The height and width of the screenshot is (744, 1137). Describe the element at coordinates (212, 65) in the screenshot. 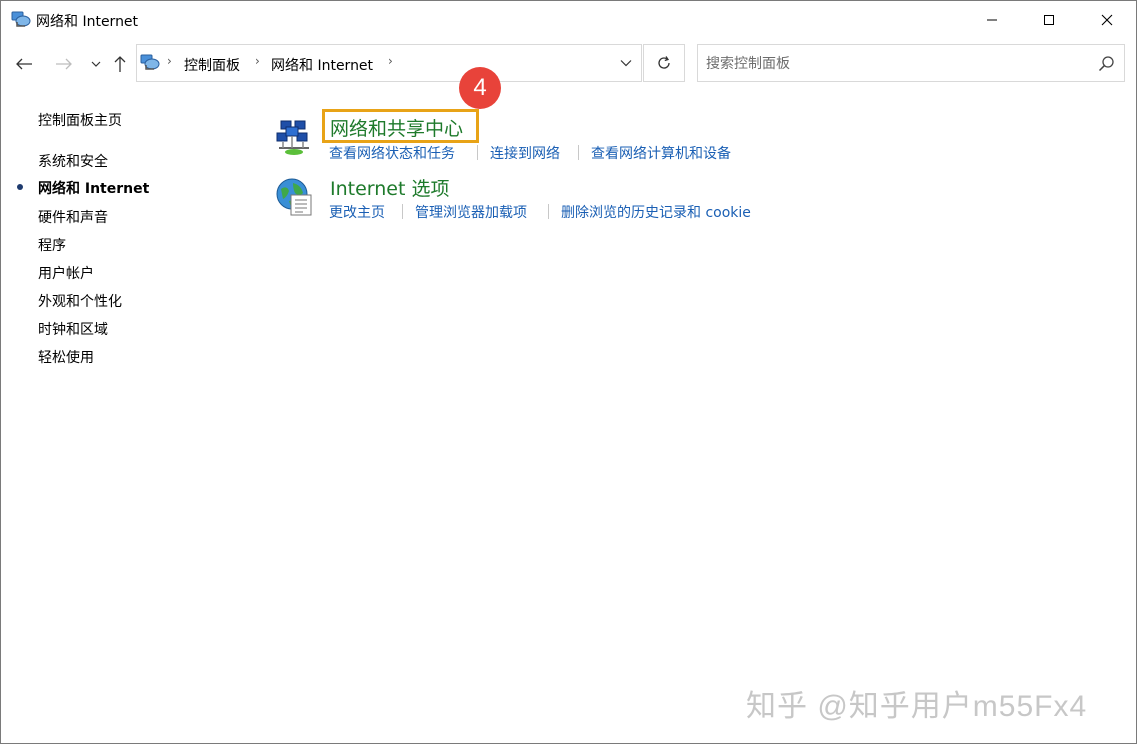

I see `breadcrumb-control-panel: 控制面板` at that location.